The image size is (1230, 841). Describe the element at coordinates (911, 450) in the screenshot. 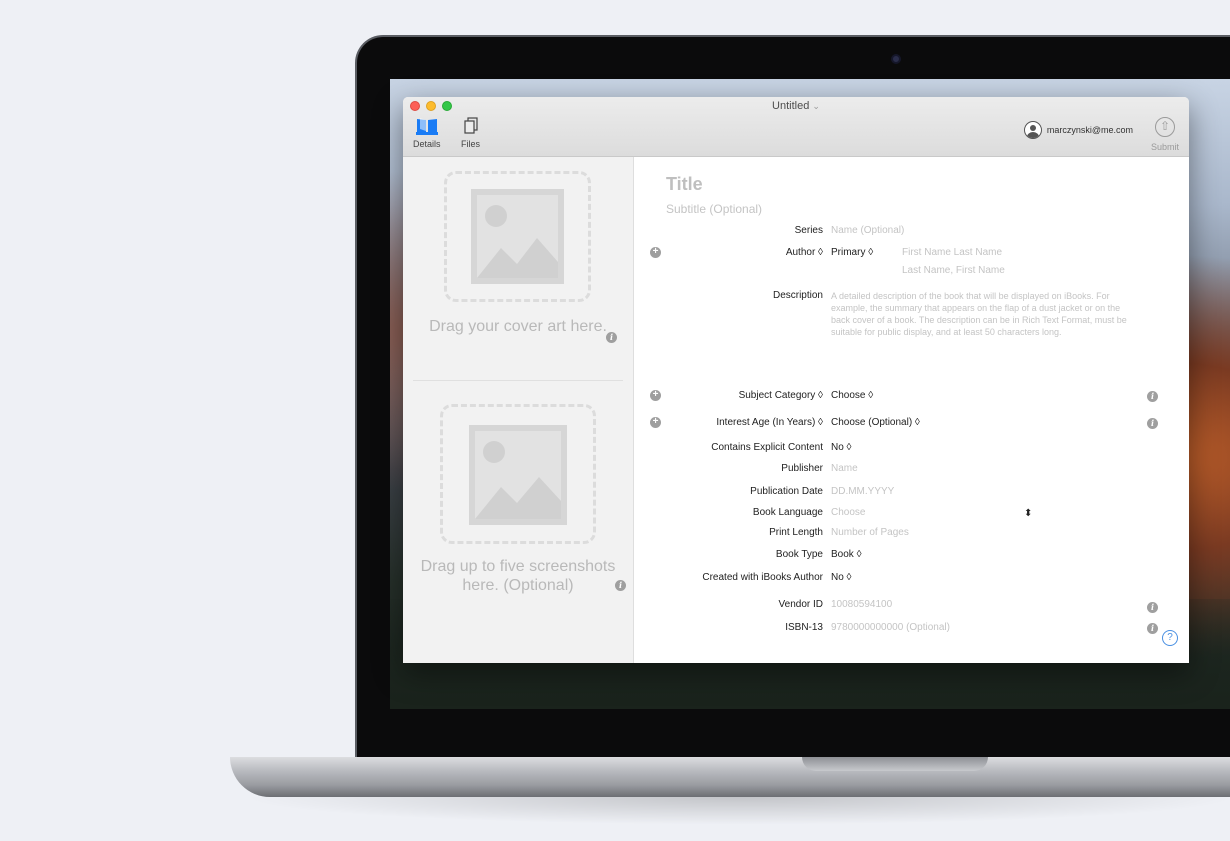

I see `explicit-row: Contains Explicit Content No ◊` at that location.